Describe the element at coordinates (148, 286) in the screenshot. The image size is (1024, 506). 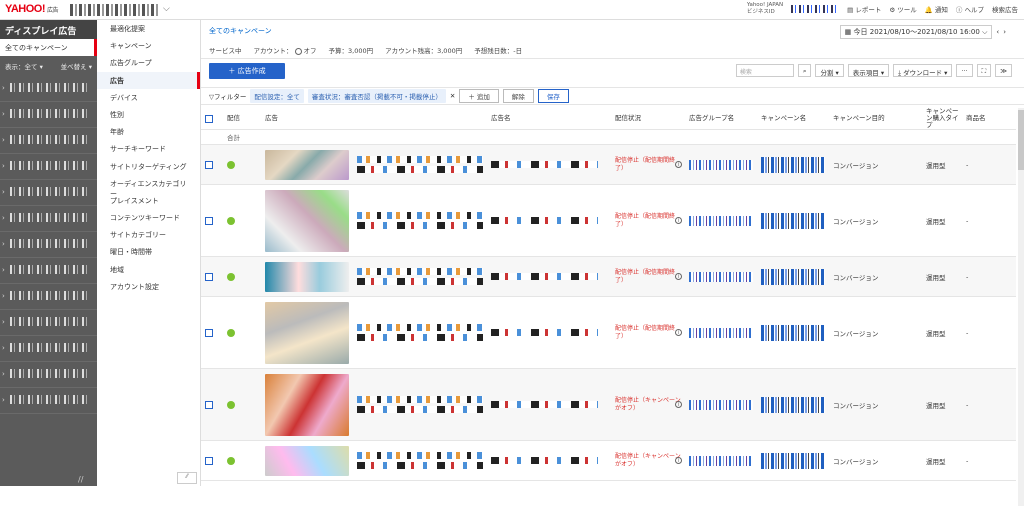
I see `subnav-item: アカウント設定` at that location.